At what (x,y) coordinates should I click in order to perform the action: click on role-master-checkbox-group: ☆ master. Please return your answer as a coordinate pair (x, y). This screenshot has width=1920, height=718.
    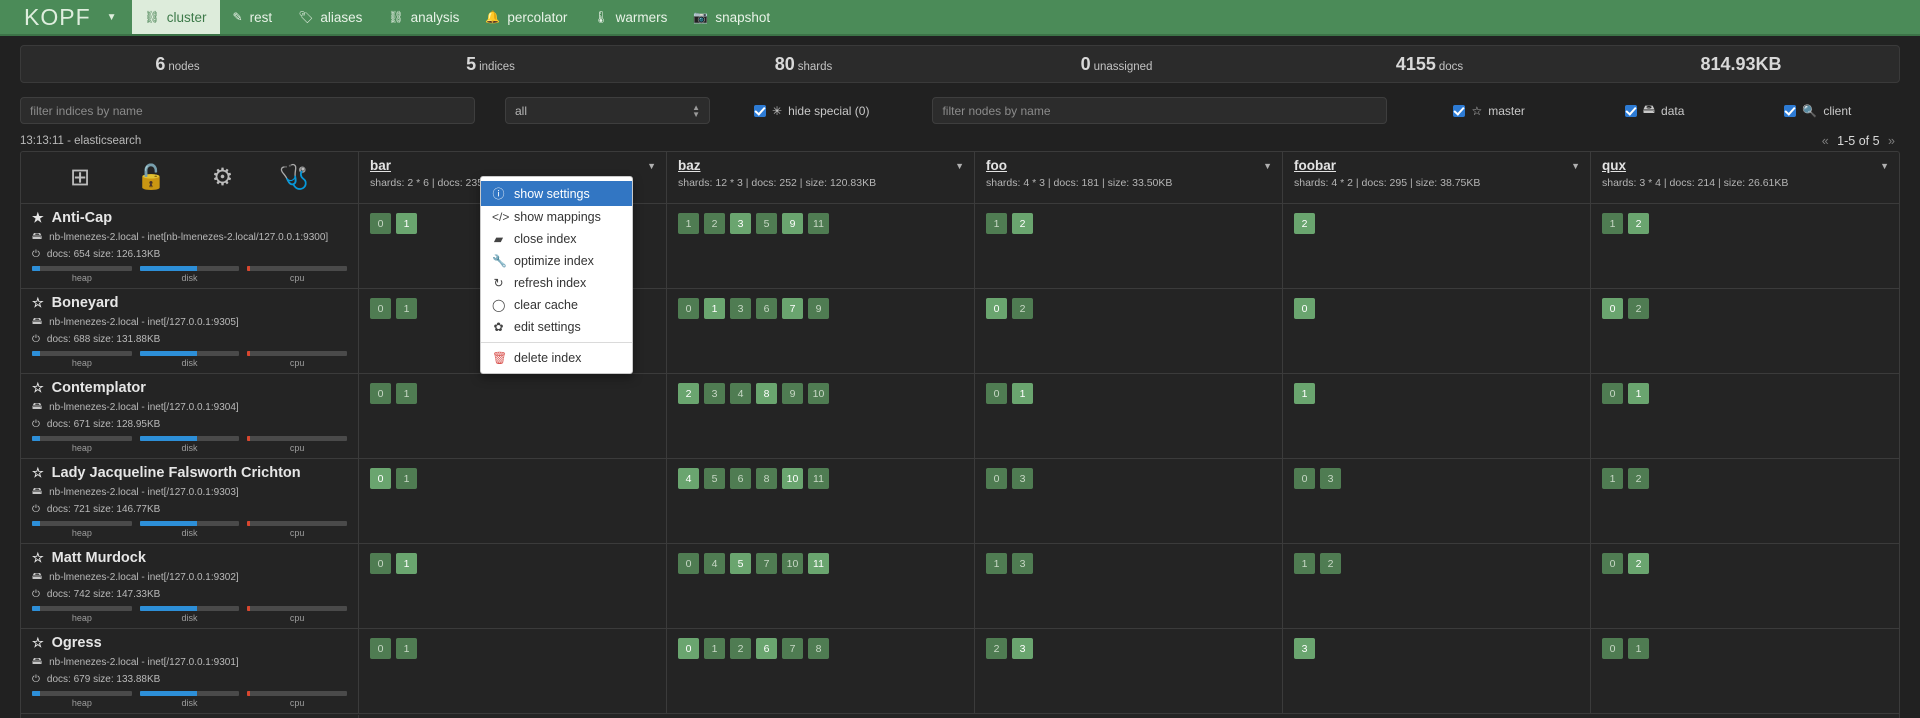
    Looking at the image, I should click on (1489, 111).